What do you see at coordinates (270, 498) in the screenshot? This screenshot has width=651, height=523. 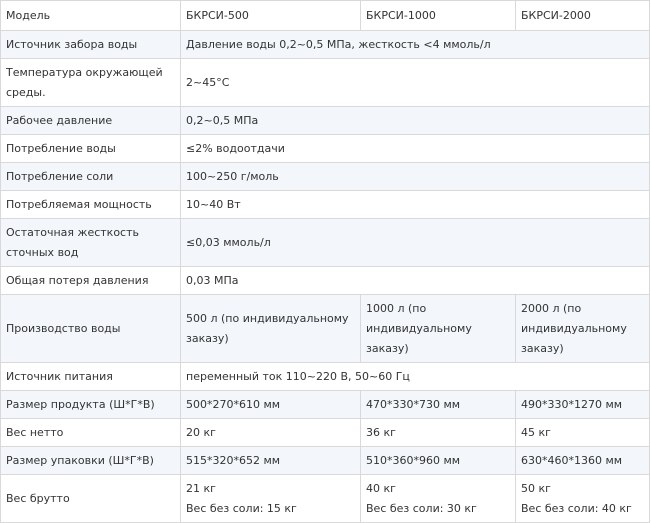 I see `gross-weight-500: 21 кг Вес без соли: 15 кг` at bounding box center [270, 498].